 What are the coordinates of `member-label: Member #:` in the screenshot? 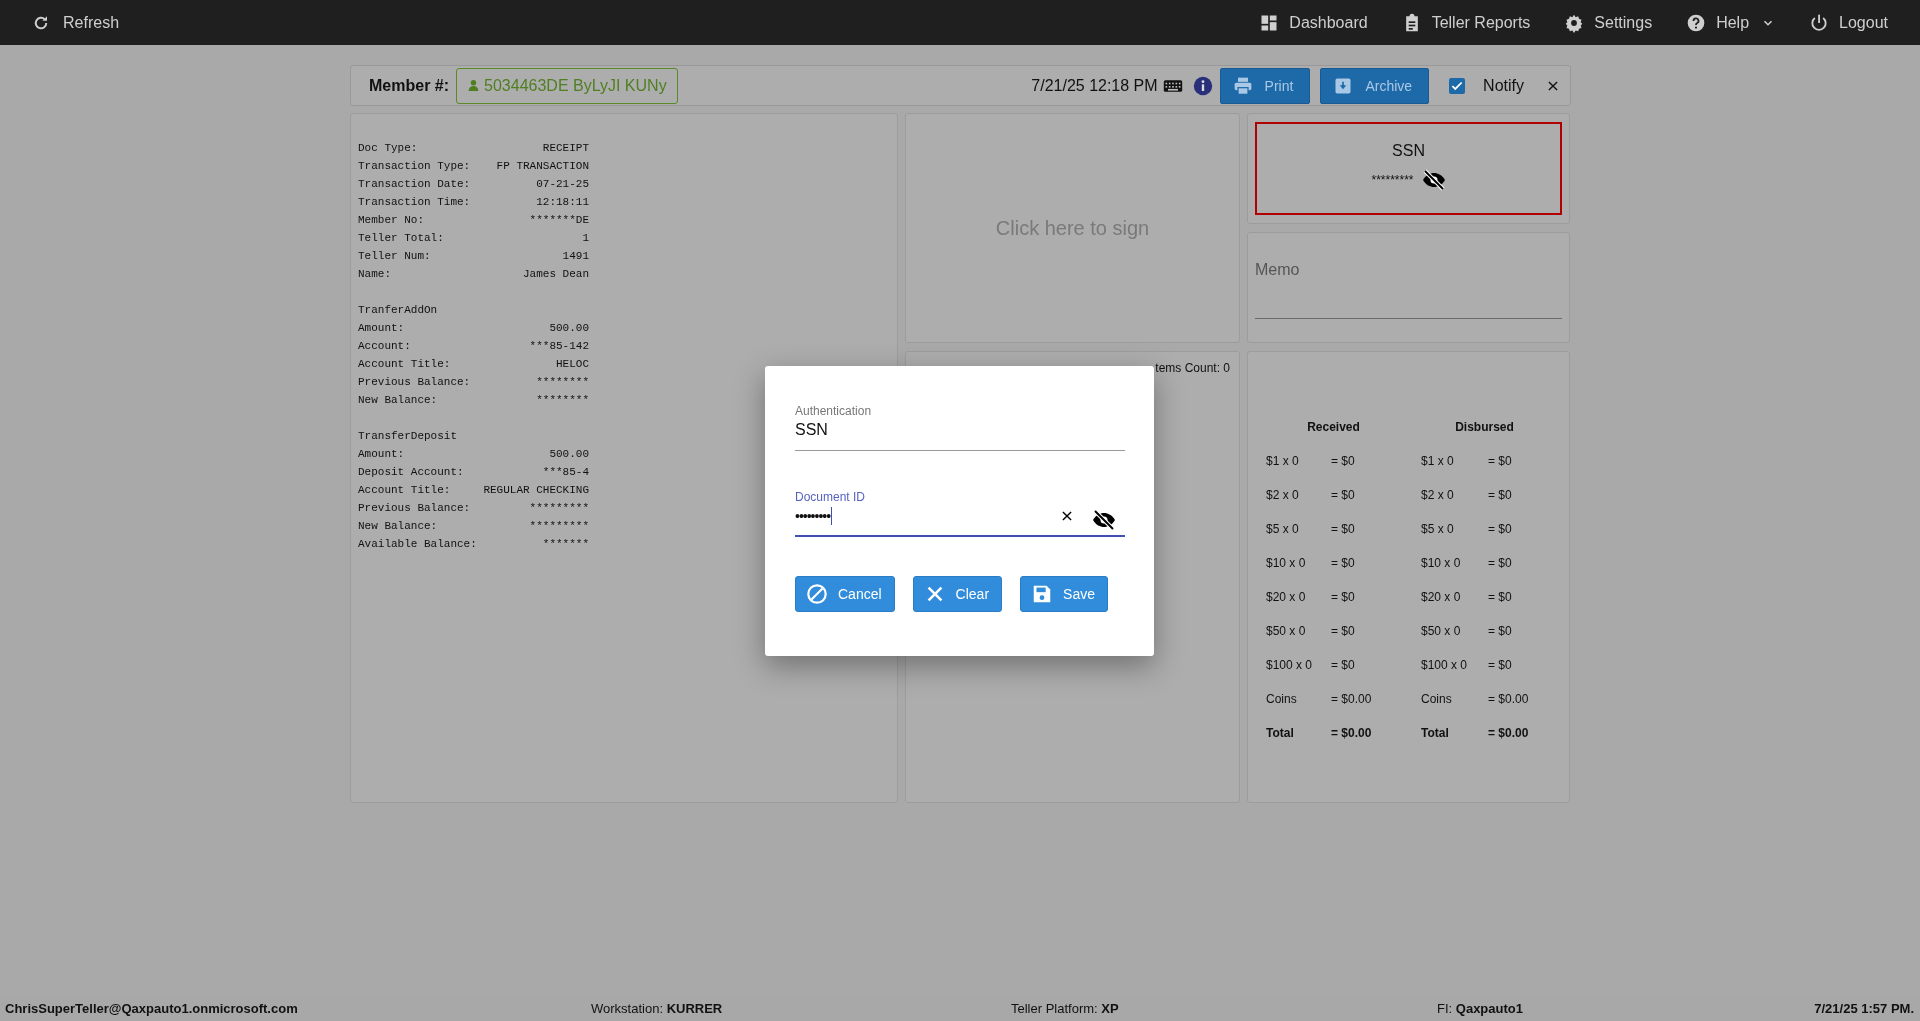 It's located at (409, 85).